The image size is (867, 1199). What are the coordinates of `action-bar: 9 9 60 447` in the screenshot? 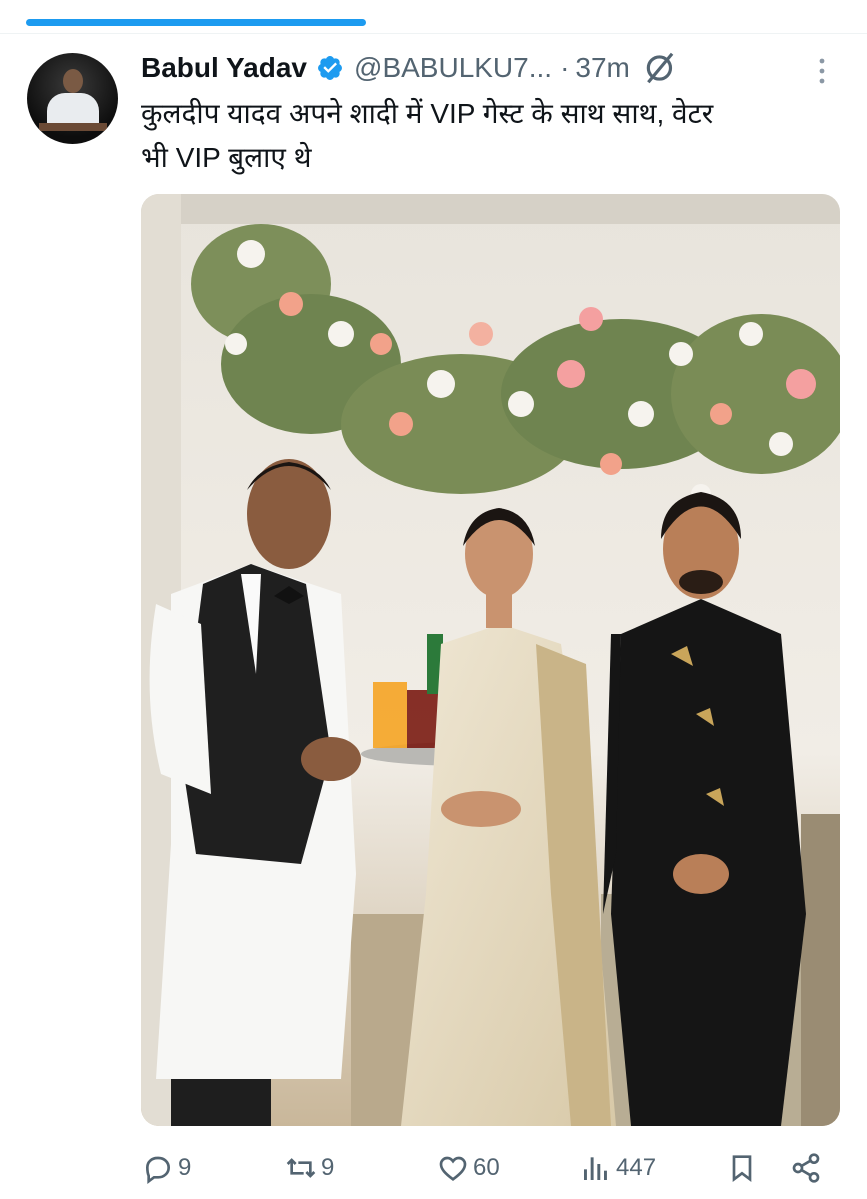 It's located at (433, 1168).